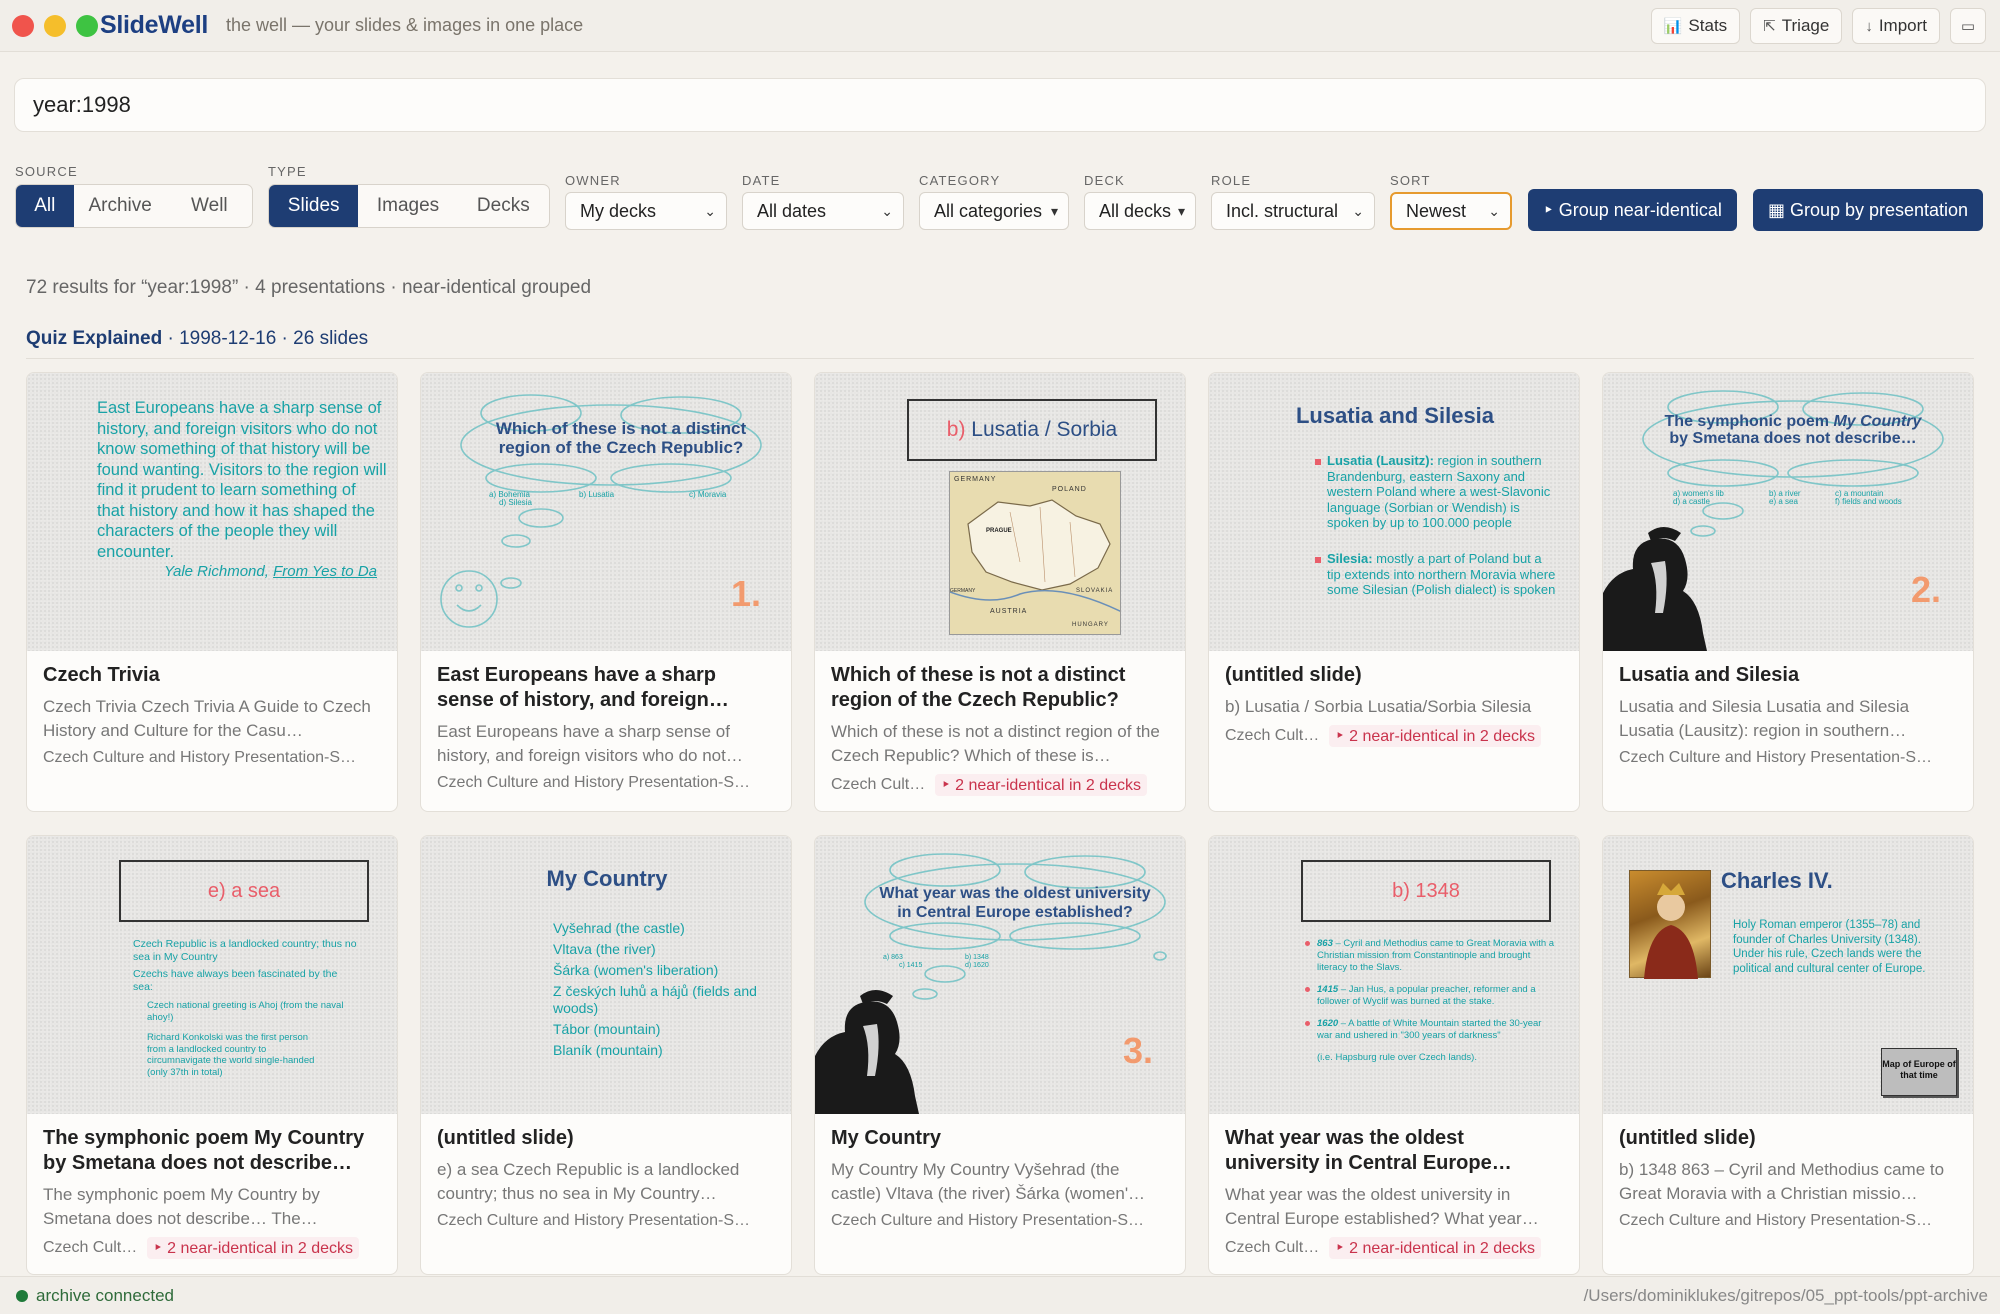 The image size is (2000, 1314). Describe the element at coordinates (1380, 460) in the screenshot. I see `bullet-term: Lusatia (Lausitz):` at that location.